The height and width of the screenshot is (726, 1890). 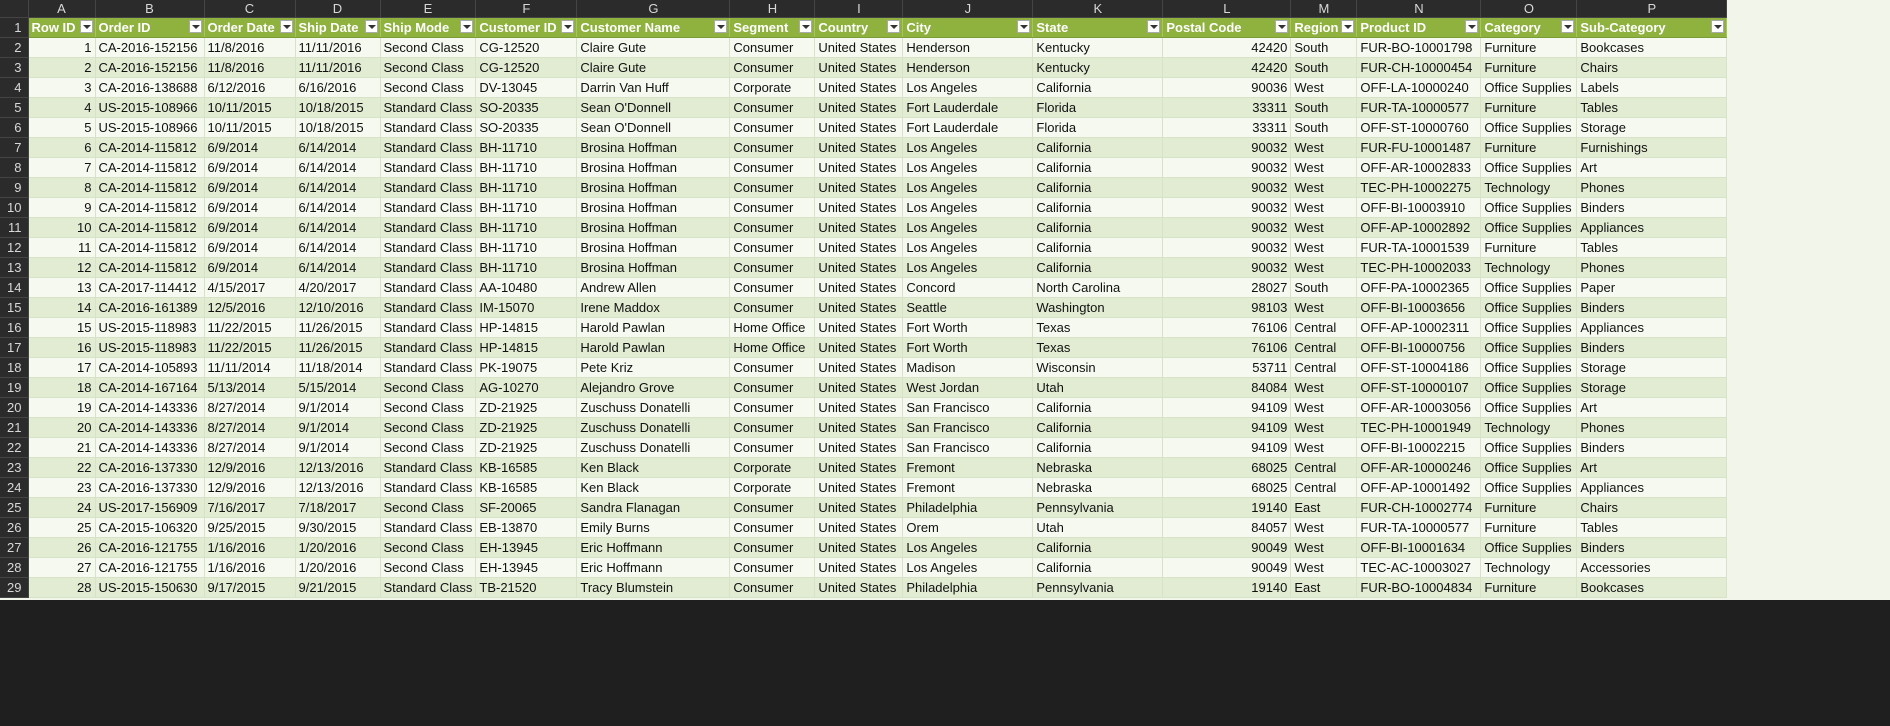 What do you see at coordinates (968, 67) in the screenshot?
I see `table-cell: Henderson` at bounding box center [968, 67].